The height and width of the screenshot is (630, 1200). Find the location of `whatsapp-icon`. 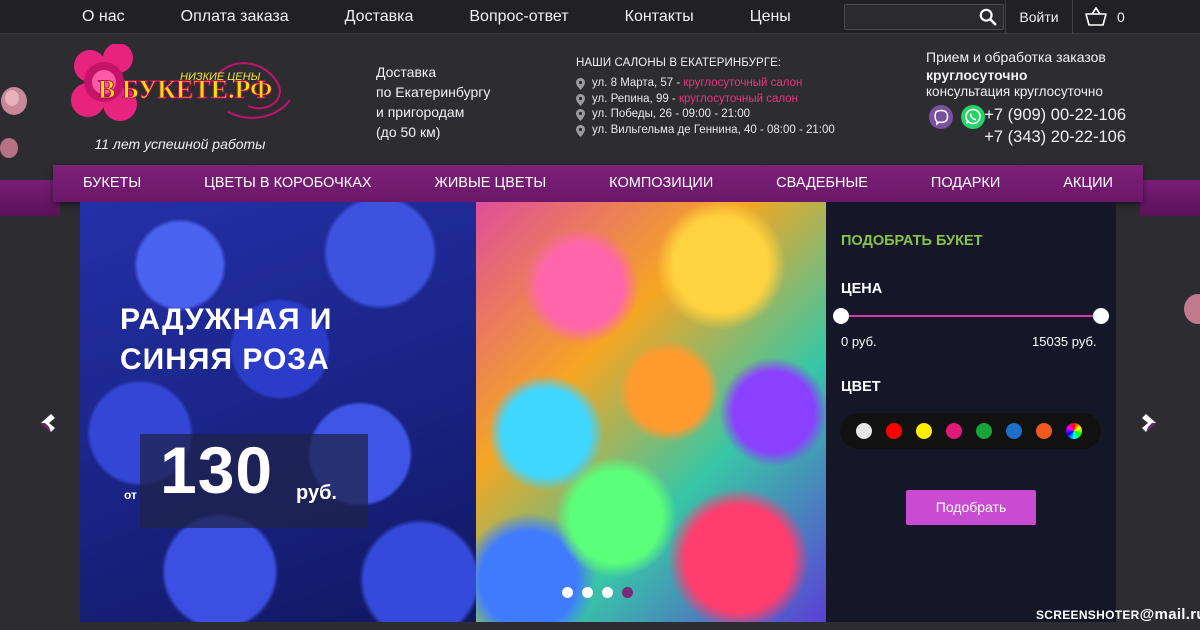

whatsapp-icon is located at coordinates (973, 117).